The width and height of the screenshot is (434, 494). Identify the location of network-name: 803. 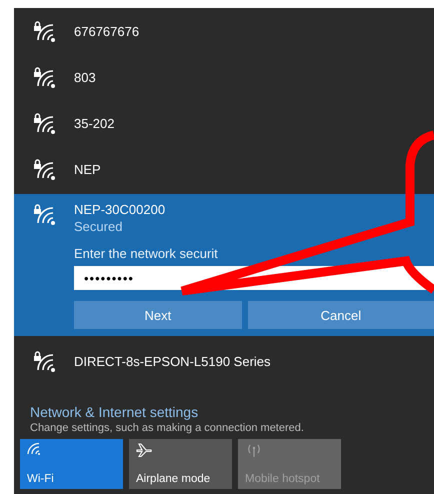
(85, 77).